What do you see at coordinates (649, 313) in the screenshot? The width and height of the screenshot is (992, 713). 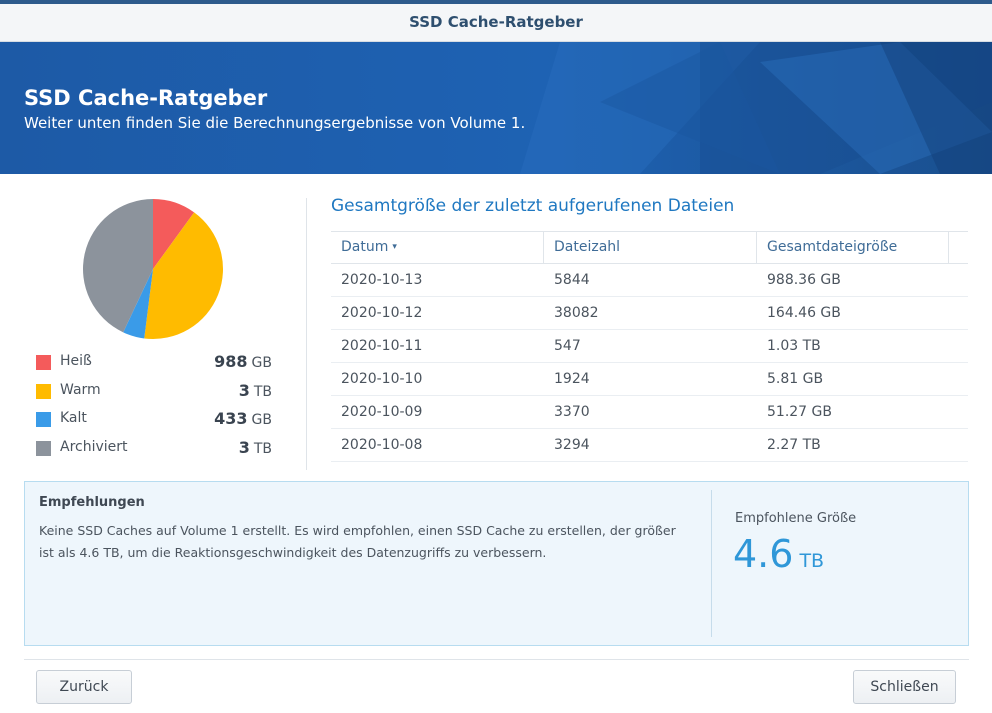 I see `table-row: 2020-10-12 38082 164.46 GB` at bounding box center [649, 313].